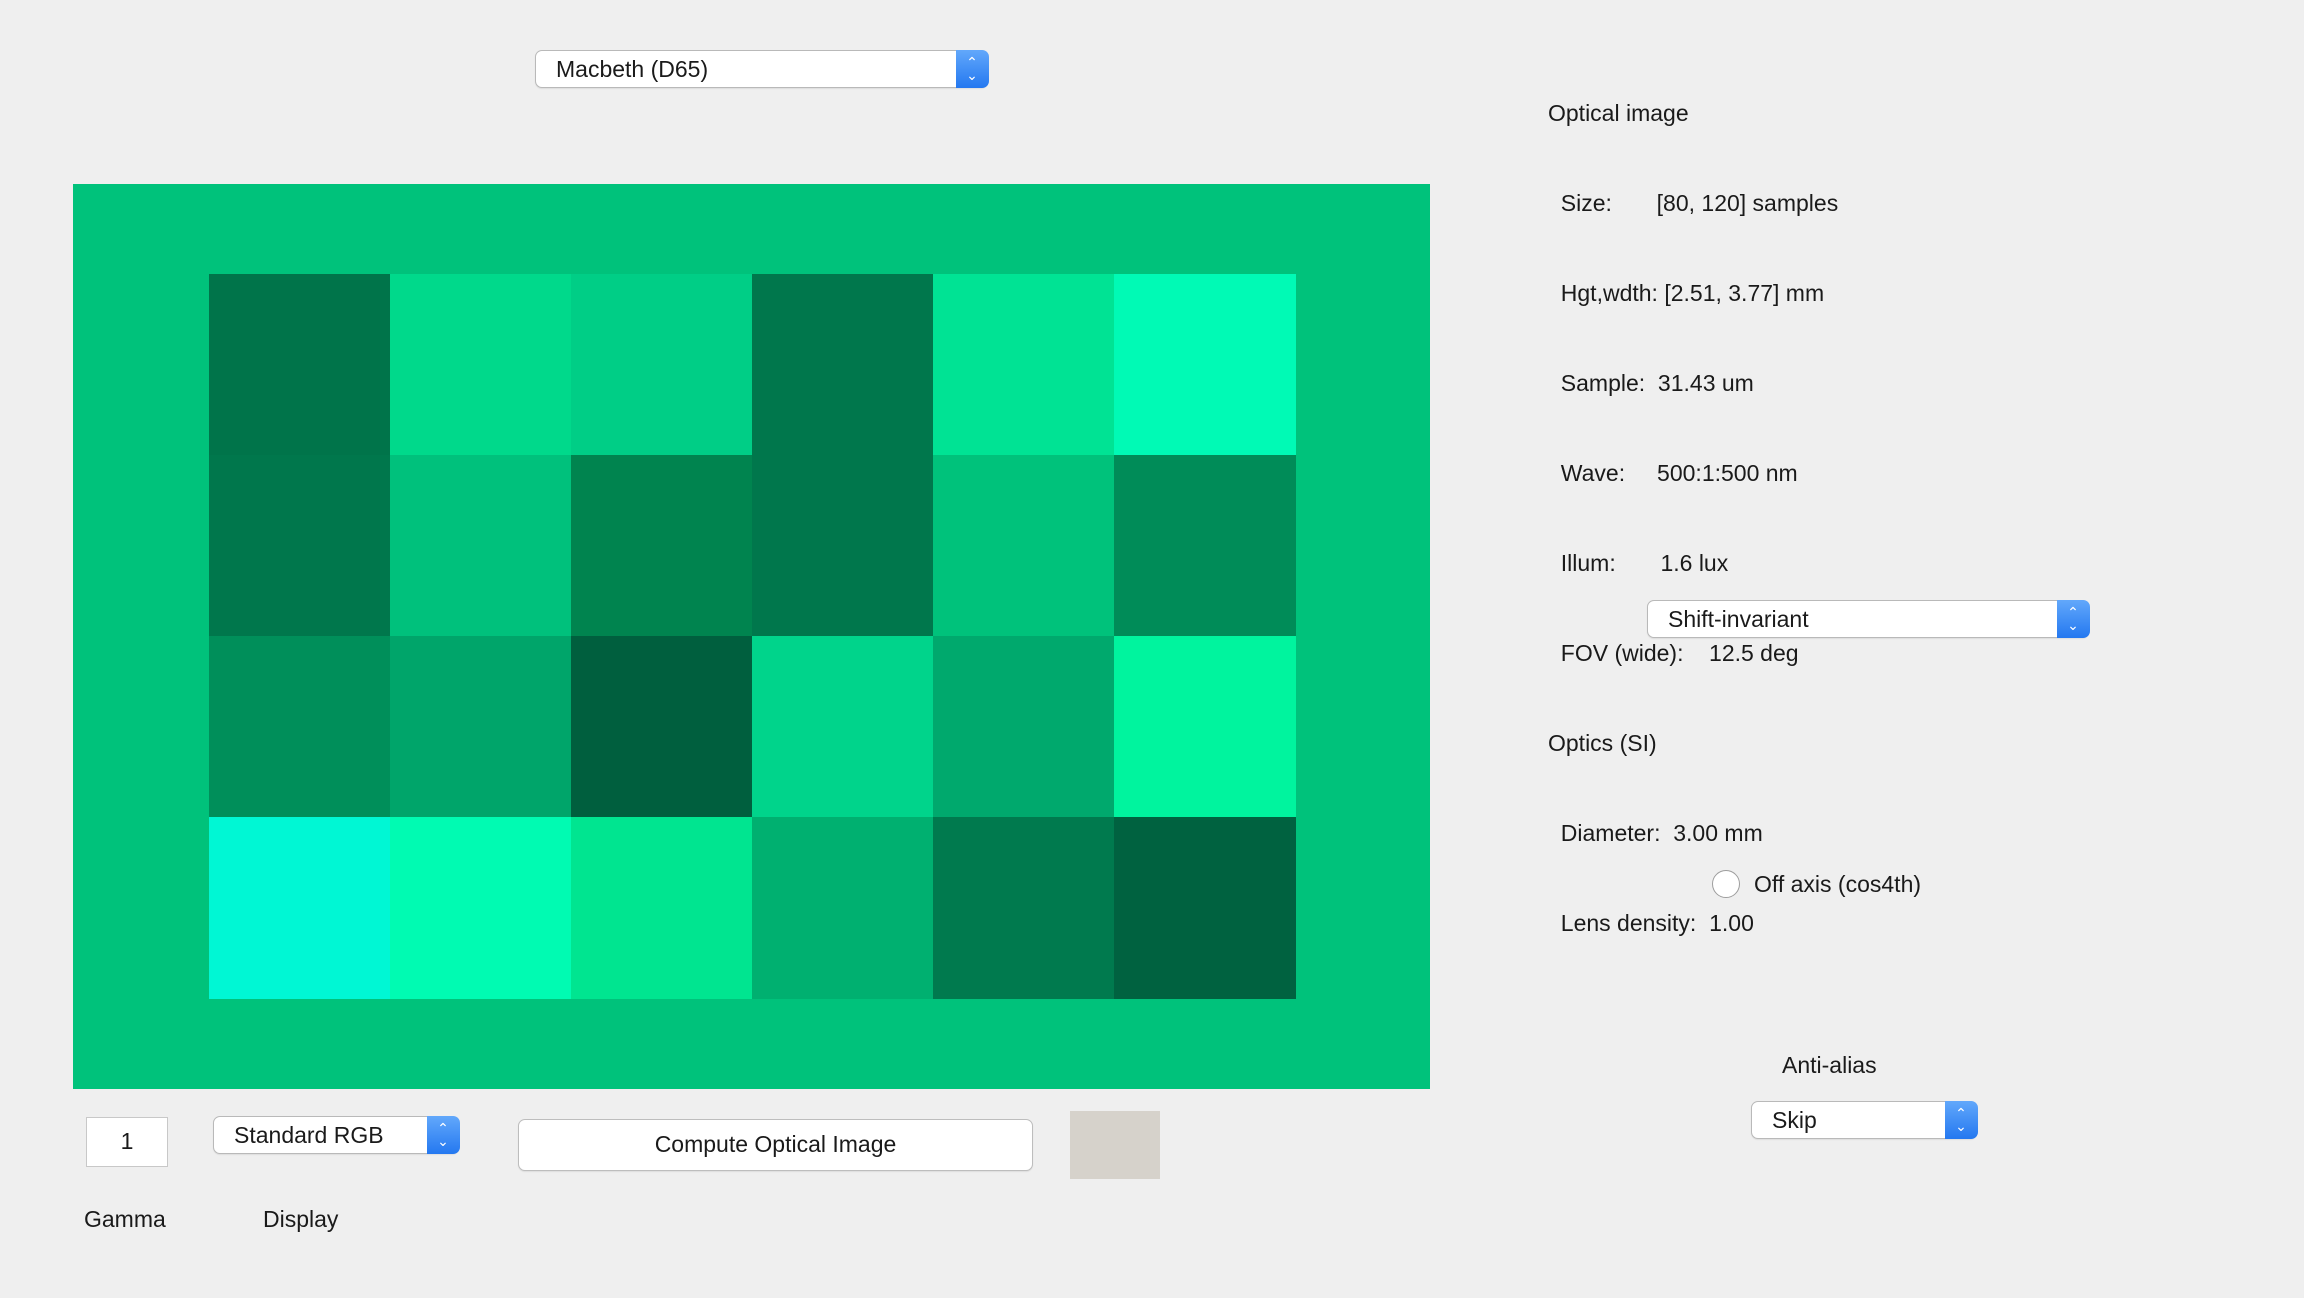 The image size is (2304, 1298). I want to click on color-patch-r3c2, so click(481, 727).